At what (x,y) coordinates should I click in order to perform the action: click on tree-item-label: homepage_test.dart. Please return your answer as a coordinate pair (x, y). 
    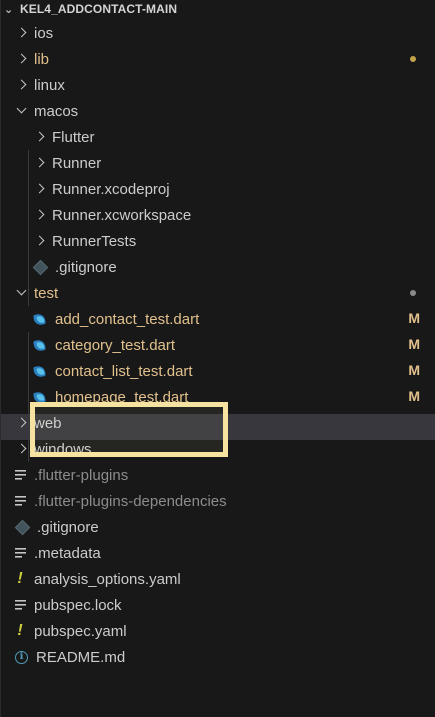
    Looking at the image, I should click on (122, 397).